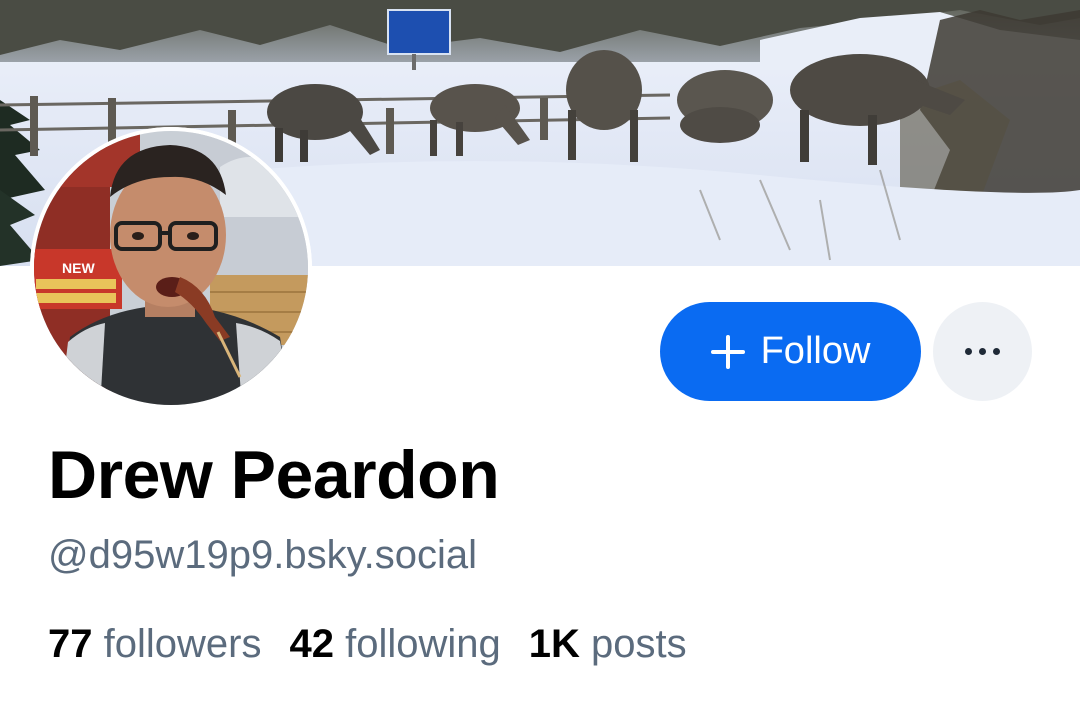 This screenshot has width=1080, height=701. I want to click on profile-stats: 77 followers 42 following 1K posts, so click(367, 644).